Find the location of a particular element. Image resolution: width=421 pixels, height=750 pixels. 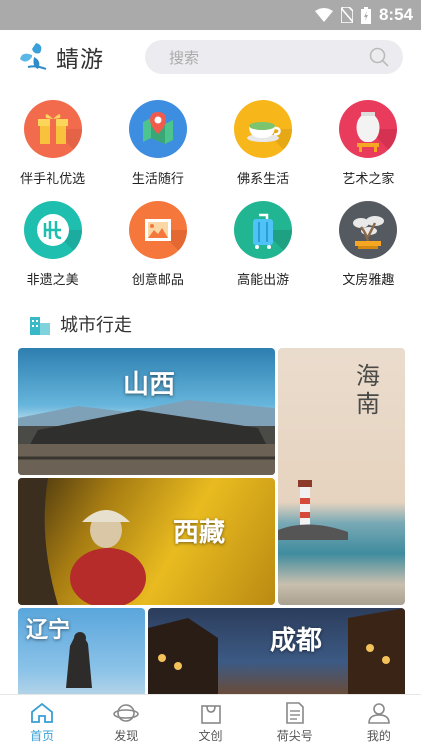

vase-icon is located at coordinates (368, 129).